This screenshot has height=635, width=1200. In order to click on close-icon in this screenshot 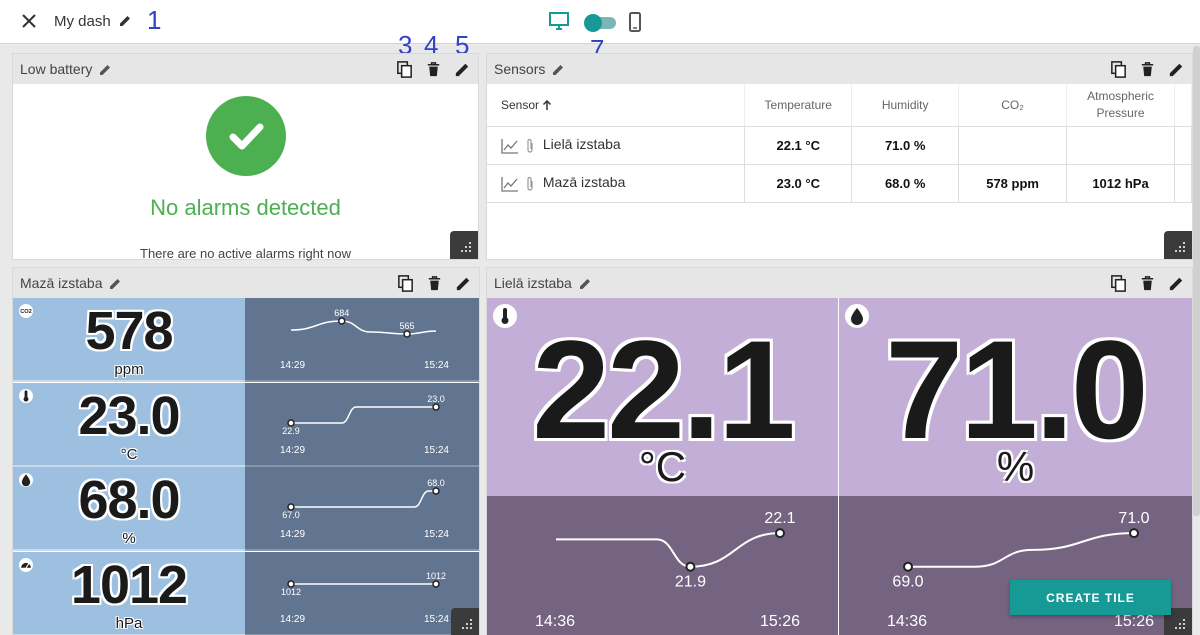, I will do `click(29, 21)`.